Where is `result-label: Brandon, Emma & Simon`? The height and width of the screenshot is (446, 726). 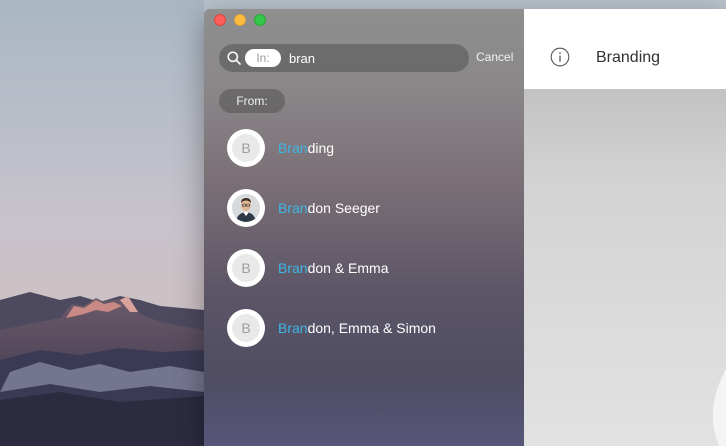
result-label: Brandon, Emma & Simon is located at coordinates (357, 328).